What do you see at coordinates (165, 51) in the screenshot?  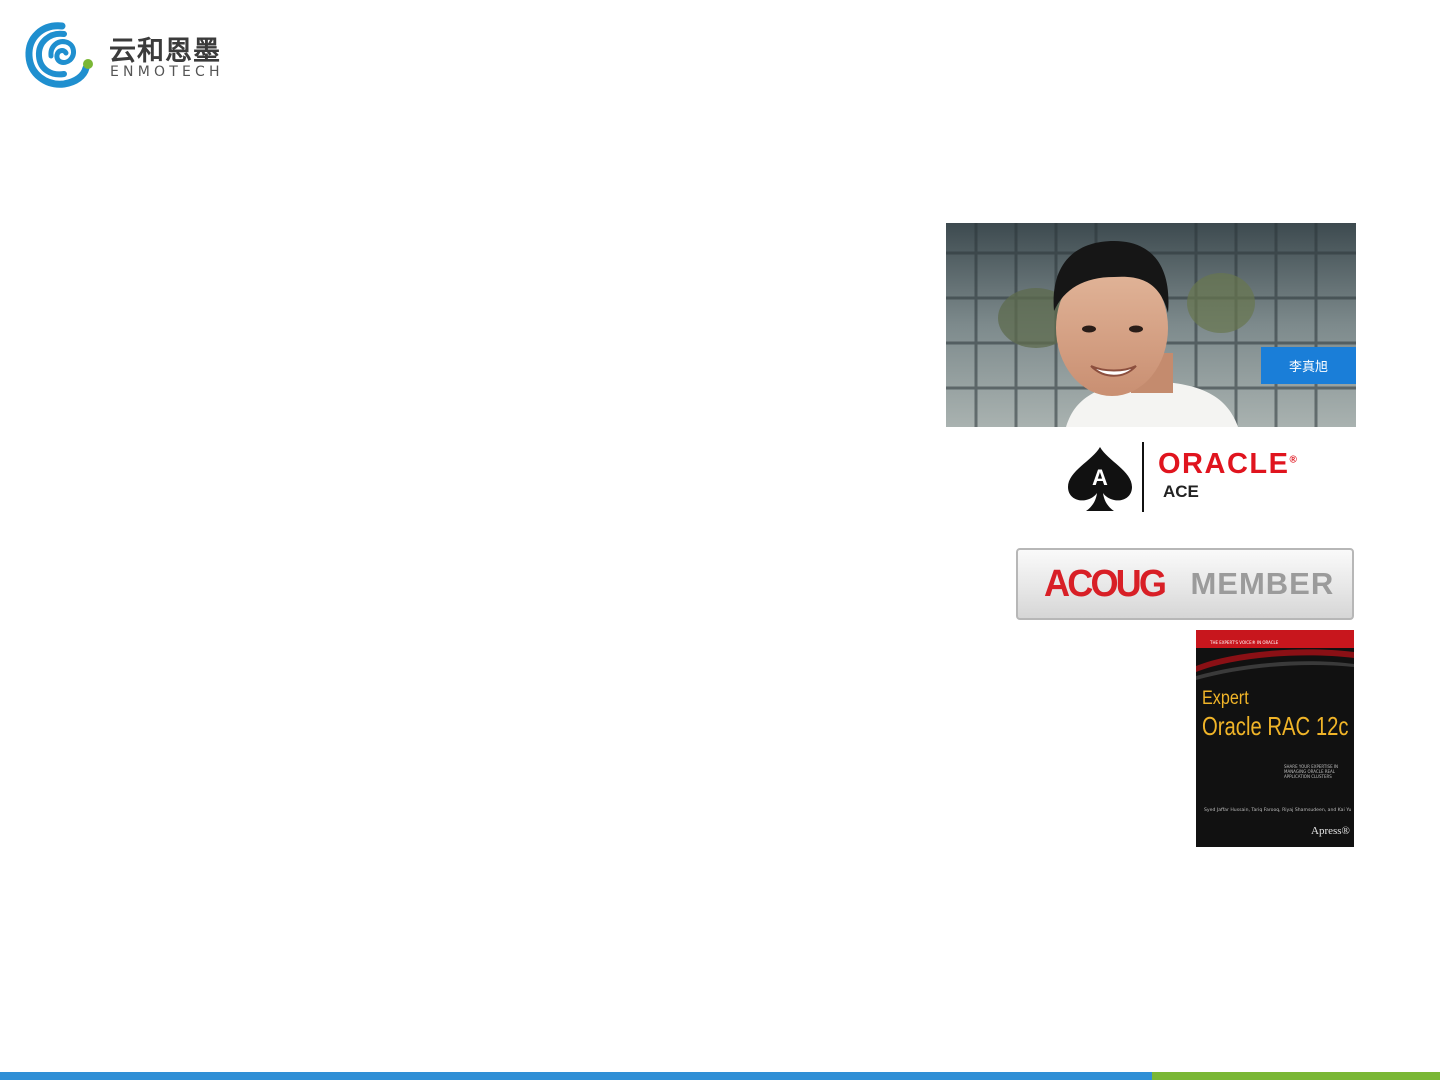 I see `company-name-cn: 云和恩墨` at bounding box center [165, 51].